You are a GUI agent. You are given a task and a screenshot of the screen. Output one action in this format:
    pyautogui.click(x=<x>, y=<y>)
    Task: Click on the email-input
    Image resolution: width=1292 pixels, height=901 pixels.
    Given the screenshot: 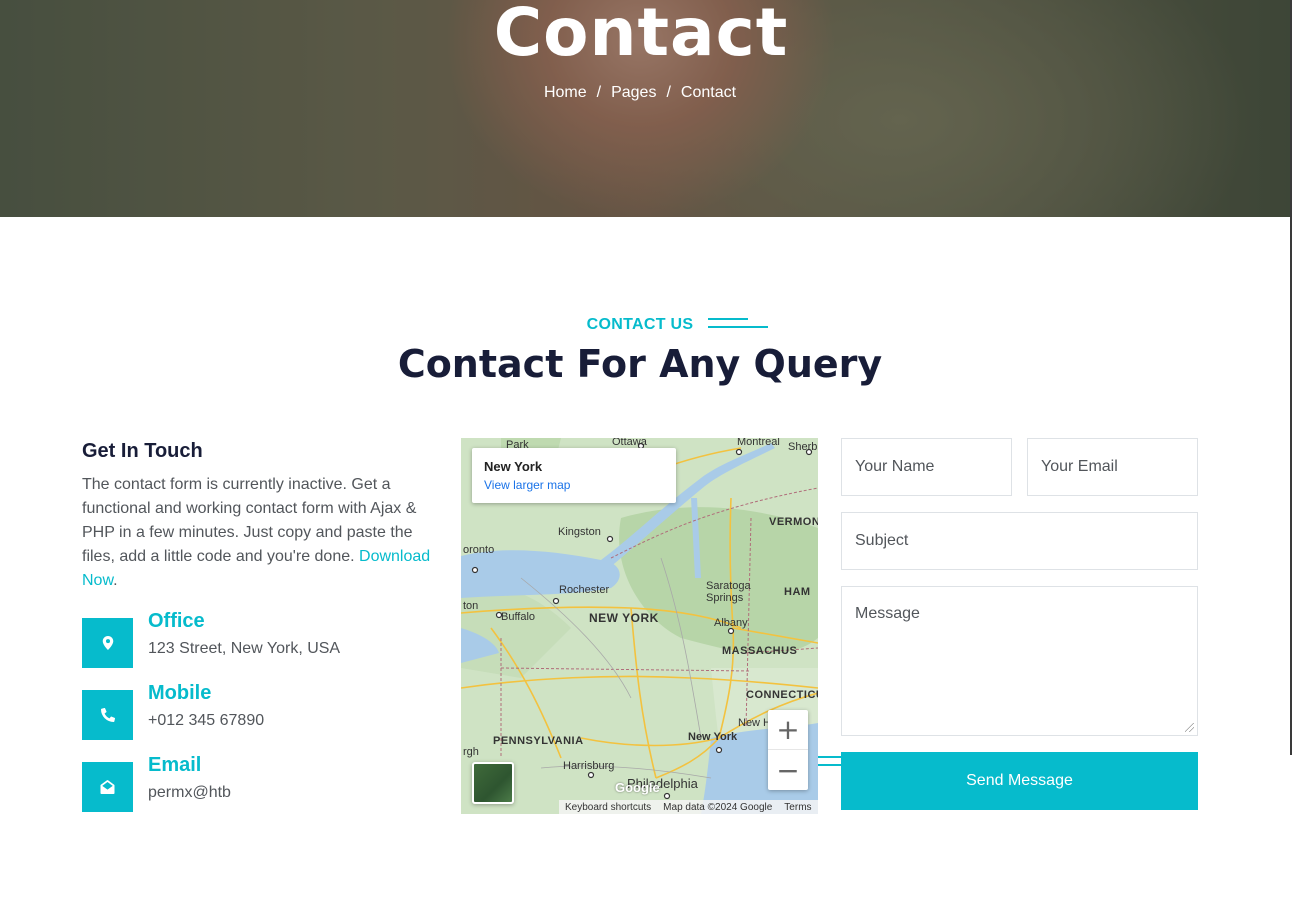 What is the action you would take?
    pyautogui.click(x=1112, y=467)
    